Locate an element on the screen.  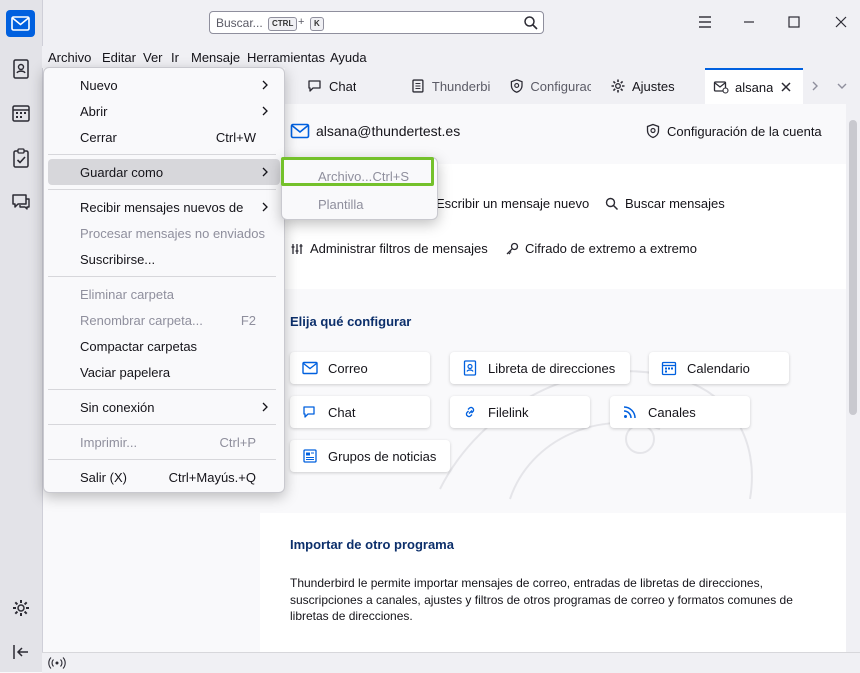
account-settings-link: Configuración de la cuenta is located at coordinates (733, 131).